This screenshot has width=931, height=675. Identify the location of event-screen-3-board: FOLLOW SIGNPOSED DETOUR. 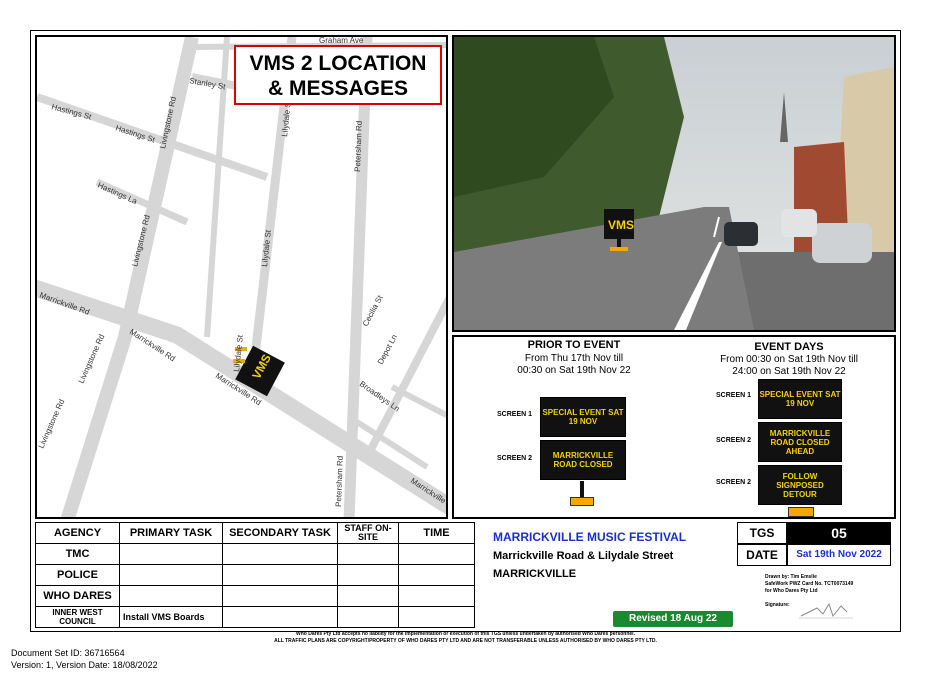
(800, 485).